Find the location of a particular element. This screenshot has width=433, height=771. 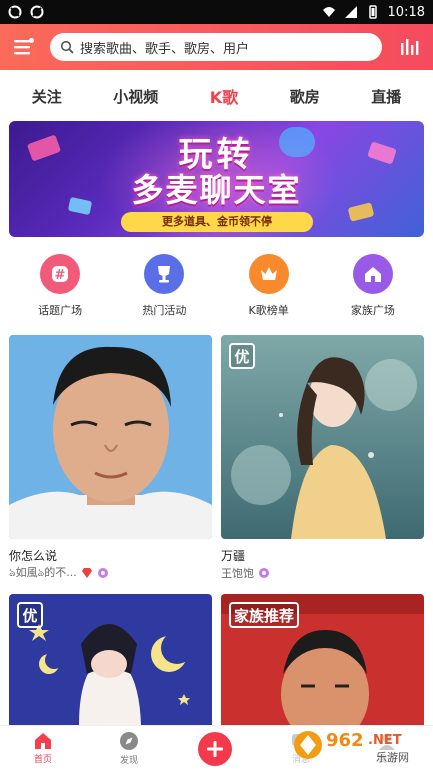

category-tabs: 关注 小视频 K歌 歌房 直播 is located at coordinates (216, 96).